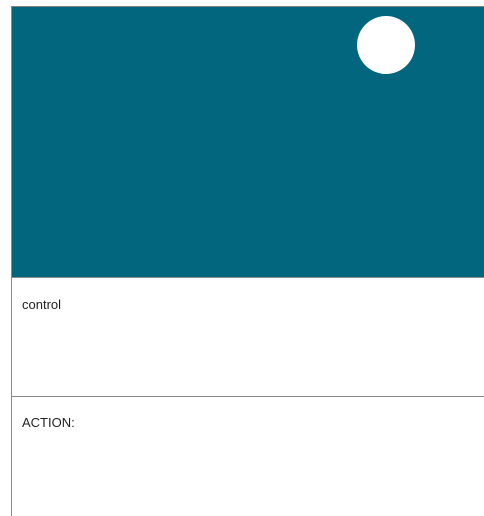  Describe the element at coordinates (42, 304) in the screenshot. I see `control-label: control` at that location.